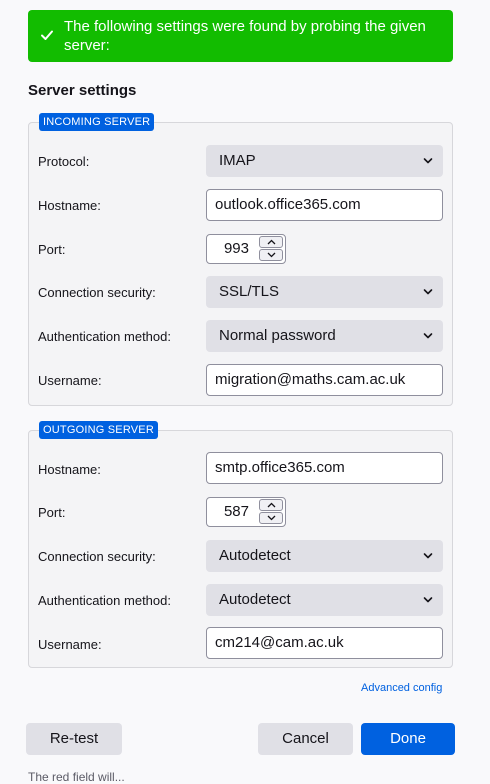 This screenshot has height=784, width=490. Describe the element at coordinates (236, 511) in the screenshot. I see `outgoing-port-value: 587` at that location.